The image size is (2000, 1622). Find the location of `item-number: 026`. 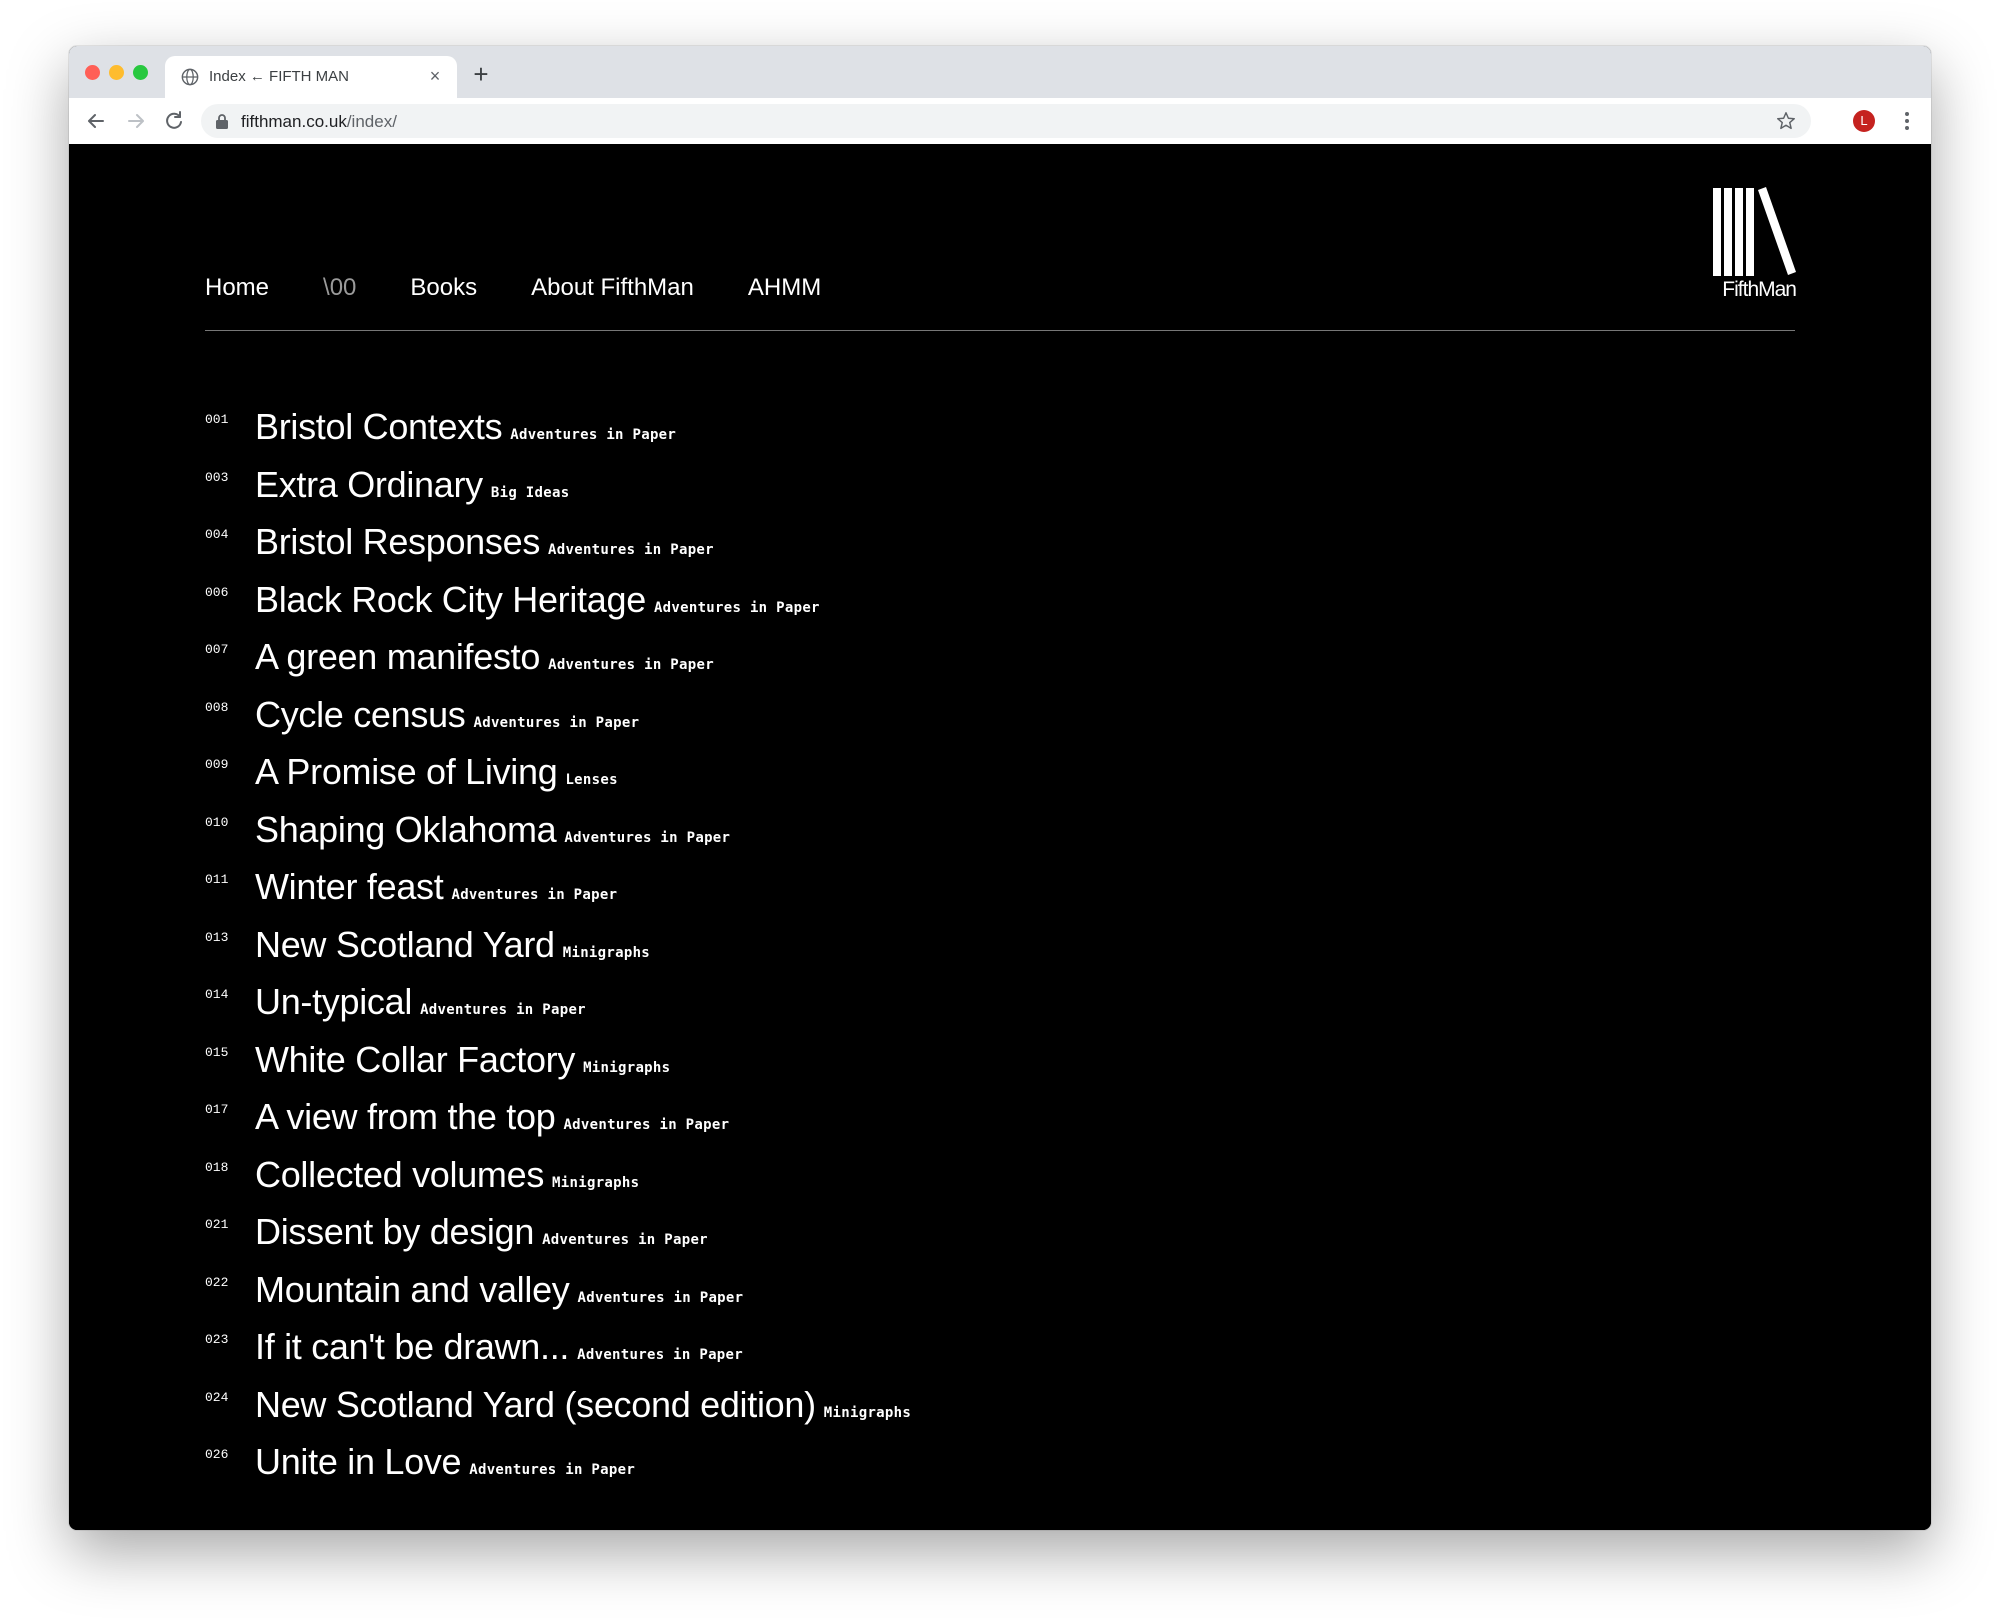

item-number: 026 is located at coordinates (217, 1454).